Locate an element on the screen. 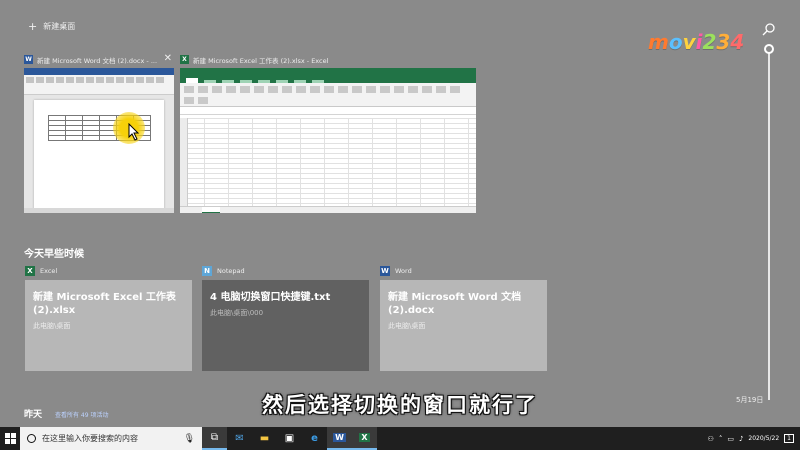 This screenshot has height=450, width=800. window-title: 新建 Microsoft Excel 工作表 (2).xlsx - Excel is located at coordinates (261, 60).